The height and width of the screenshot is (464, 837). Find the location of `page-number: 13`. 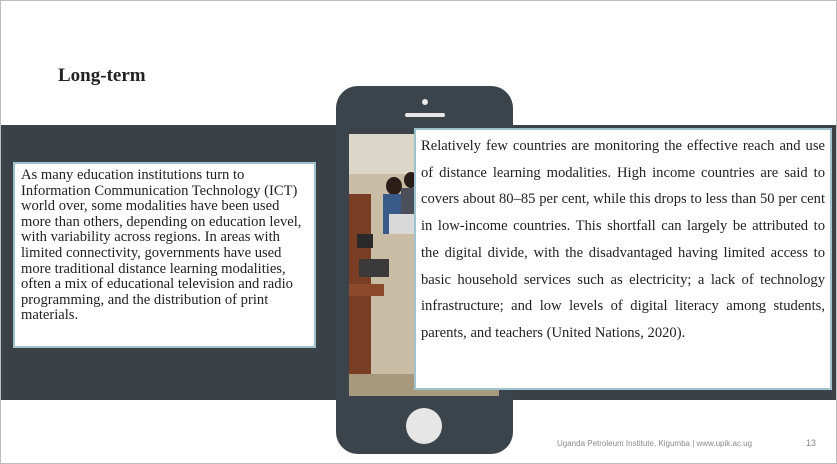

page-number: 13 is located at coordinates (811, 443).